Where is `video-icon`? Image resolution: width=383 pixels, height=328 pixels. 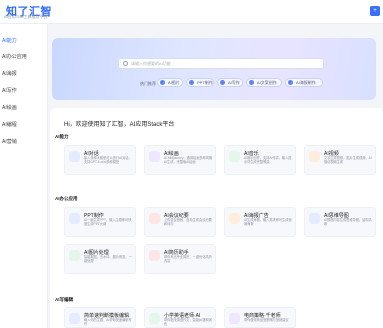
video-icon is located at coordinates (314, 156).